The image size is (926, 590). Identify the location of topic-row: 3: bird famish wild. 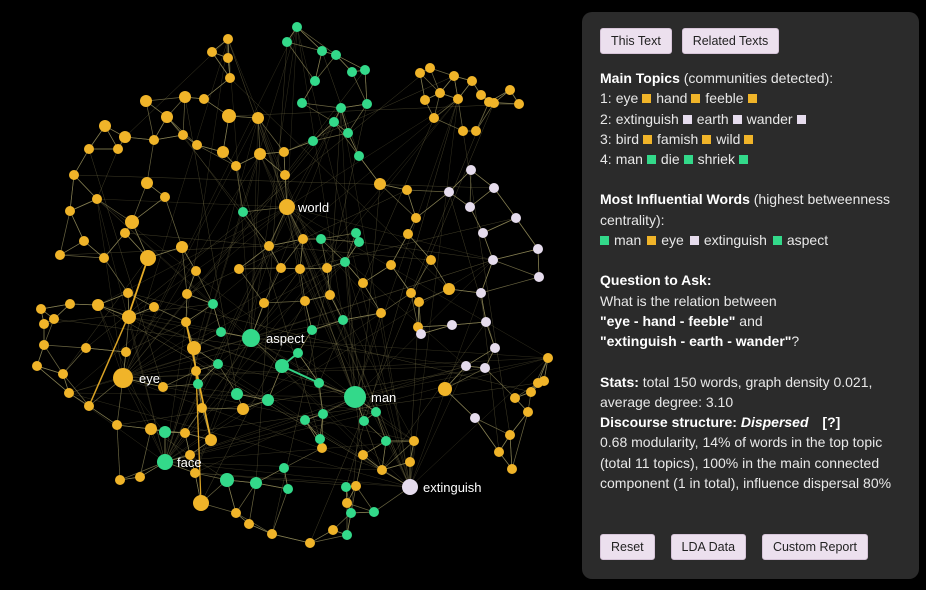
(750, 139).